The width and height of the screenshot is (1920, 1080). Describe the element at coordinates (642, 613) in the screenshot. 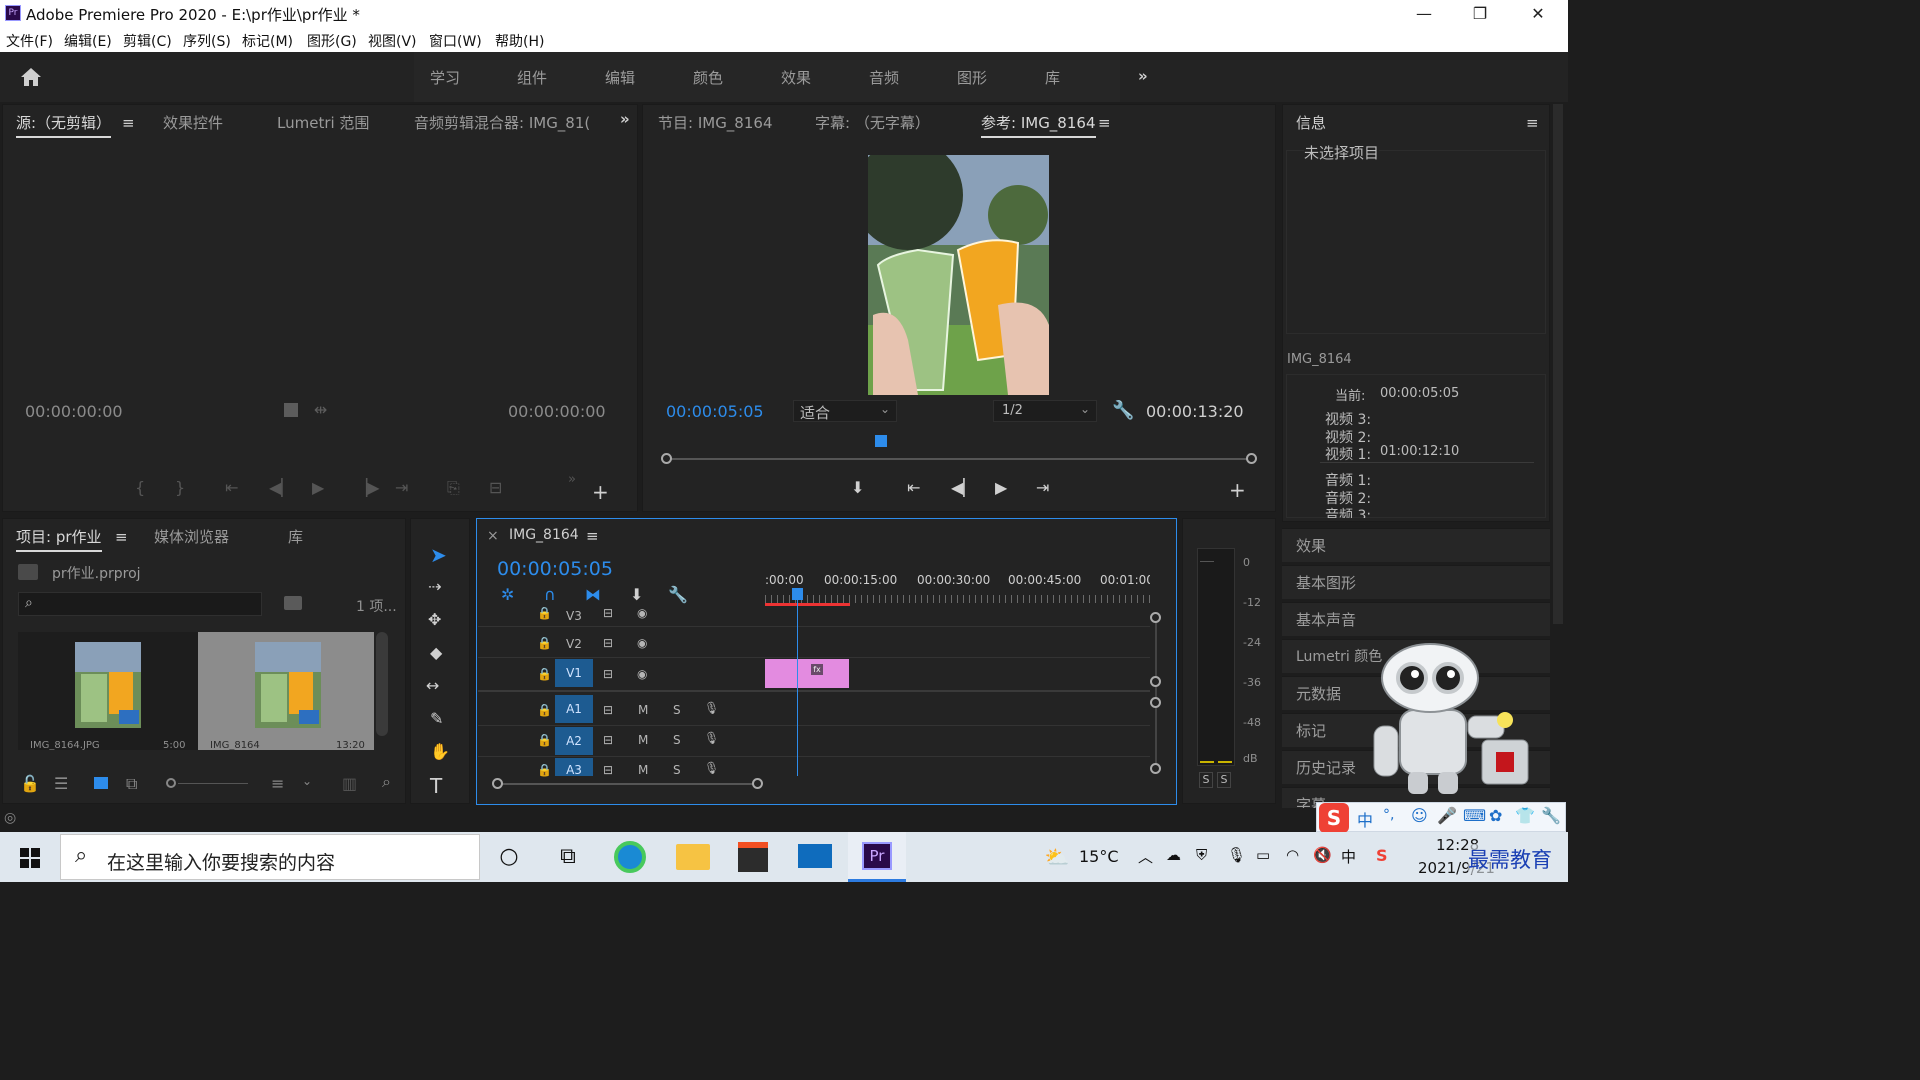

I see `eye-icon: ◉` at that location.